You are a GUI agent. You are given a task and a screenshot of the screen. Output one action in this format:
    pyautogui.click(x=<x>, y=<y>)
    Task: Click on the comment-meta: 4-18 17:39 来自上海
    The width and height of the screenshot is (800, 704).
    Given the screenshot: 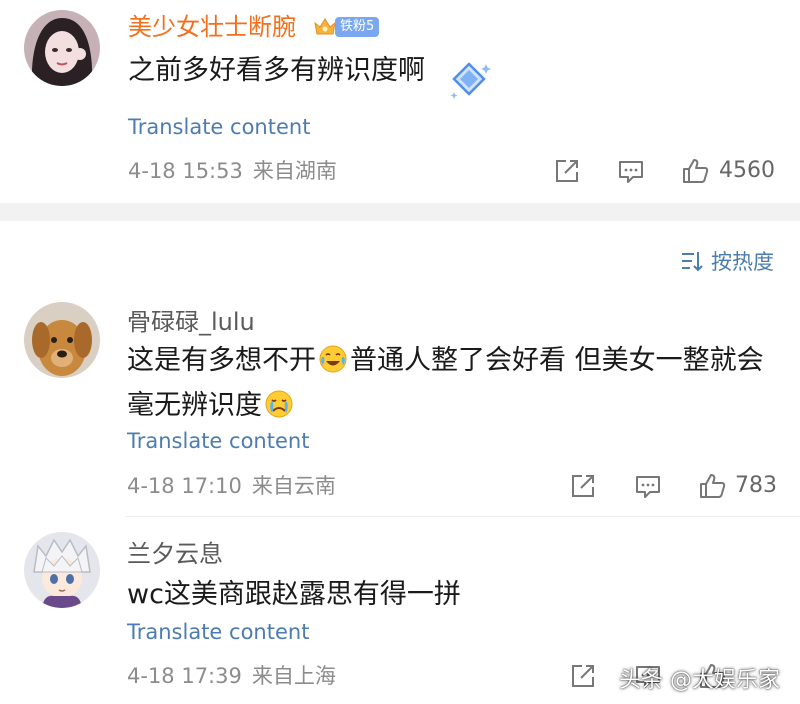 What is the action you would take?
    pyautogui.click(x=231, y=676)
    